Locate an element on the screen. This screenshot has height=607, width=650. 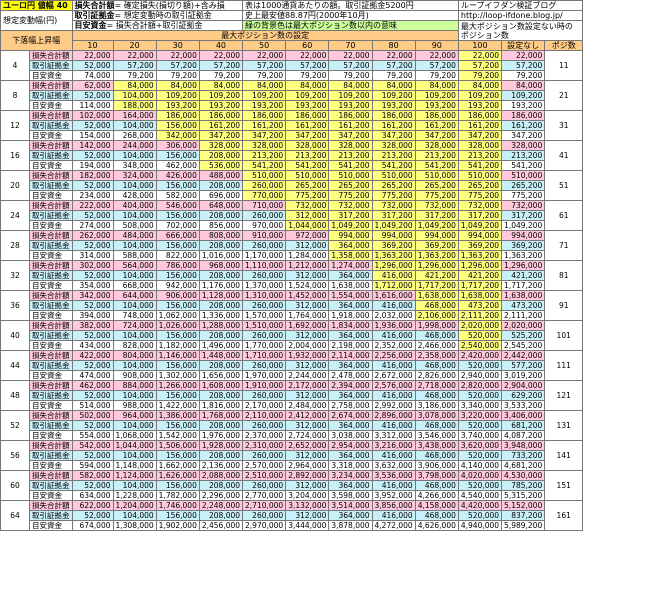
blog-name: ループイフダン検証ブログ is located at coordinates (520, 5).